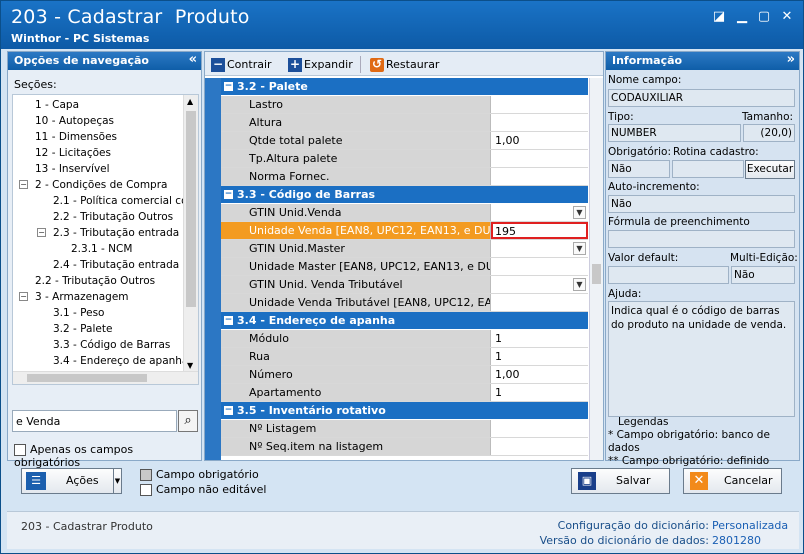  Describe the element at coordinates (764, 258) in the screenshot. I see `multi-edit-label: Multi-Edição:` at that location.